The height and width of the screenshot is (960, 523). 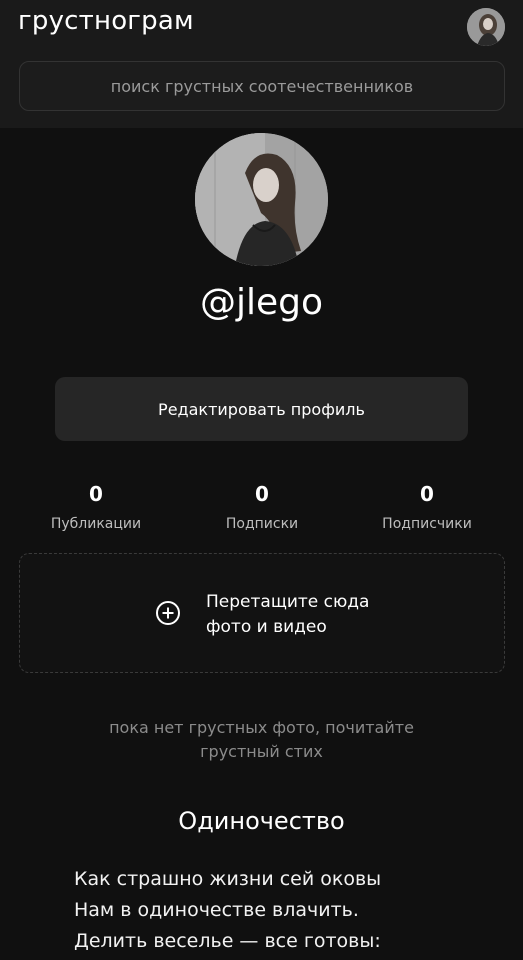 What do you see at coordinates (427, 507) in the screenshot?
I see `stat-followers: 0 Подписчики` at bounding box center [427, 507].